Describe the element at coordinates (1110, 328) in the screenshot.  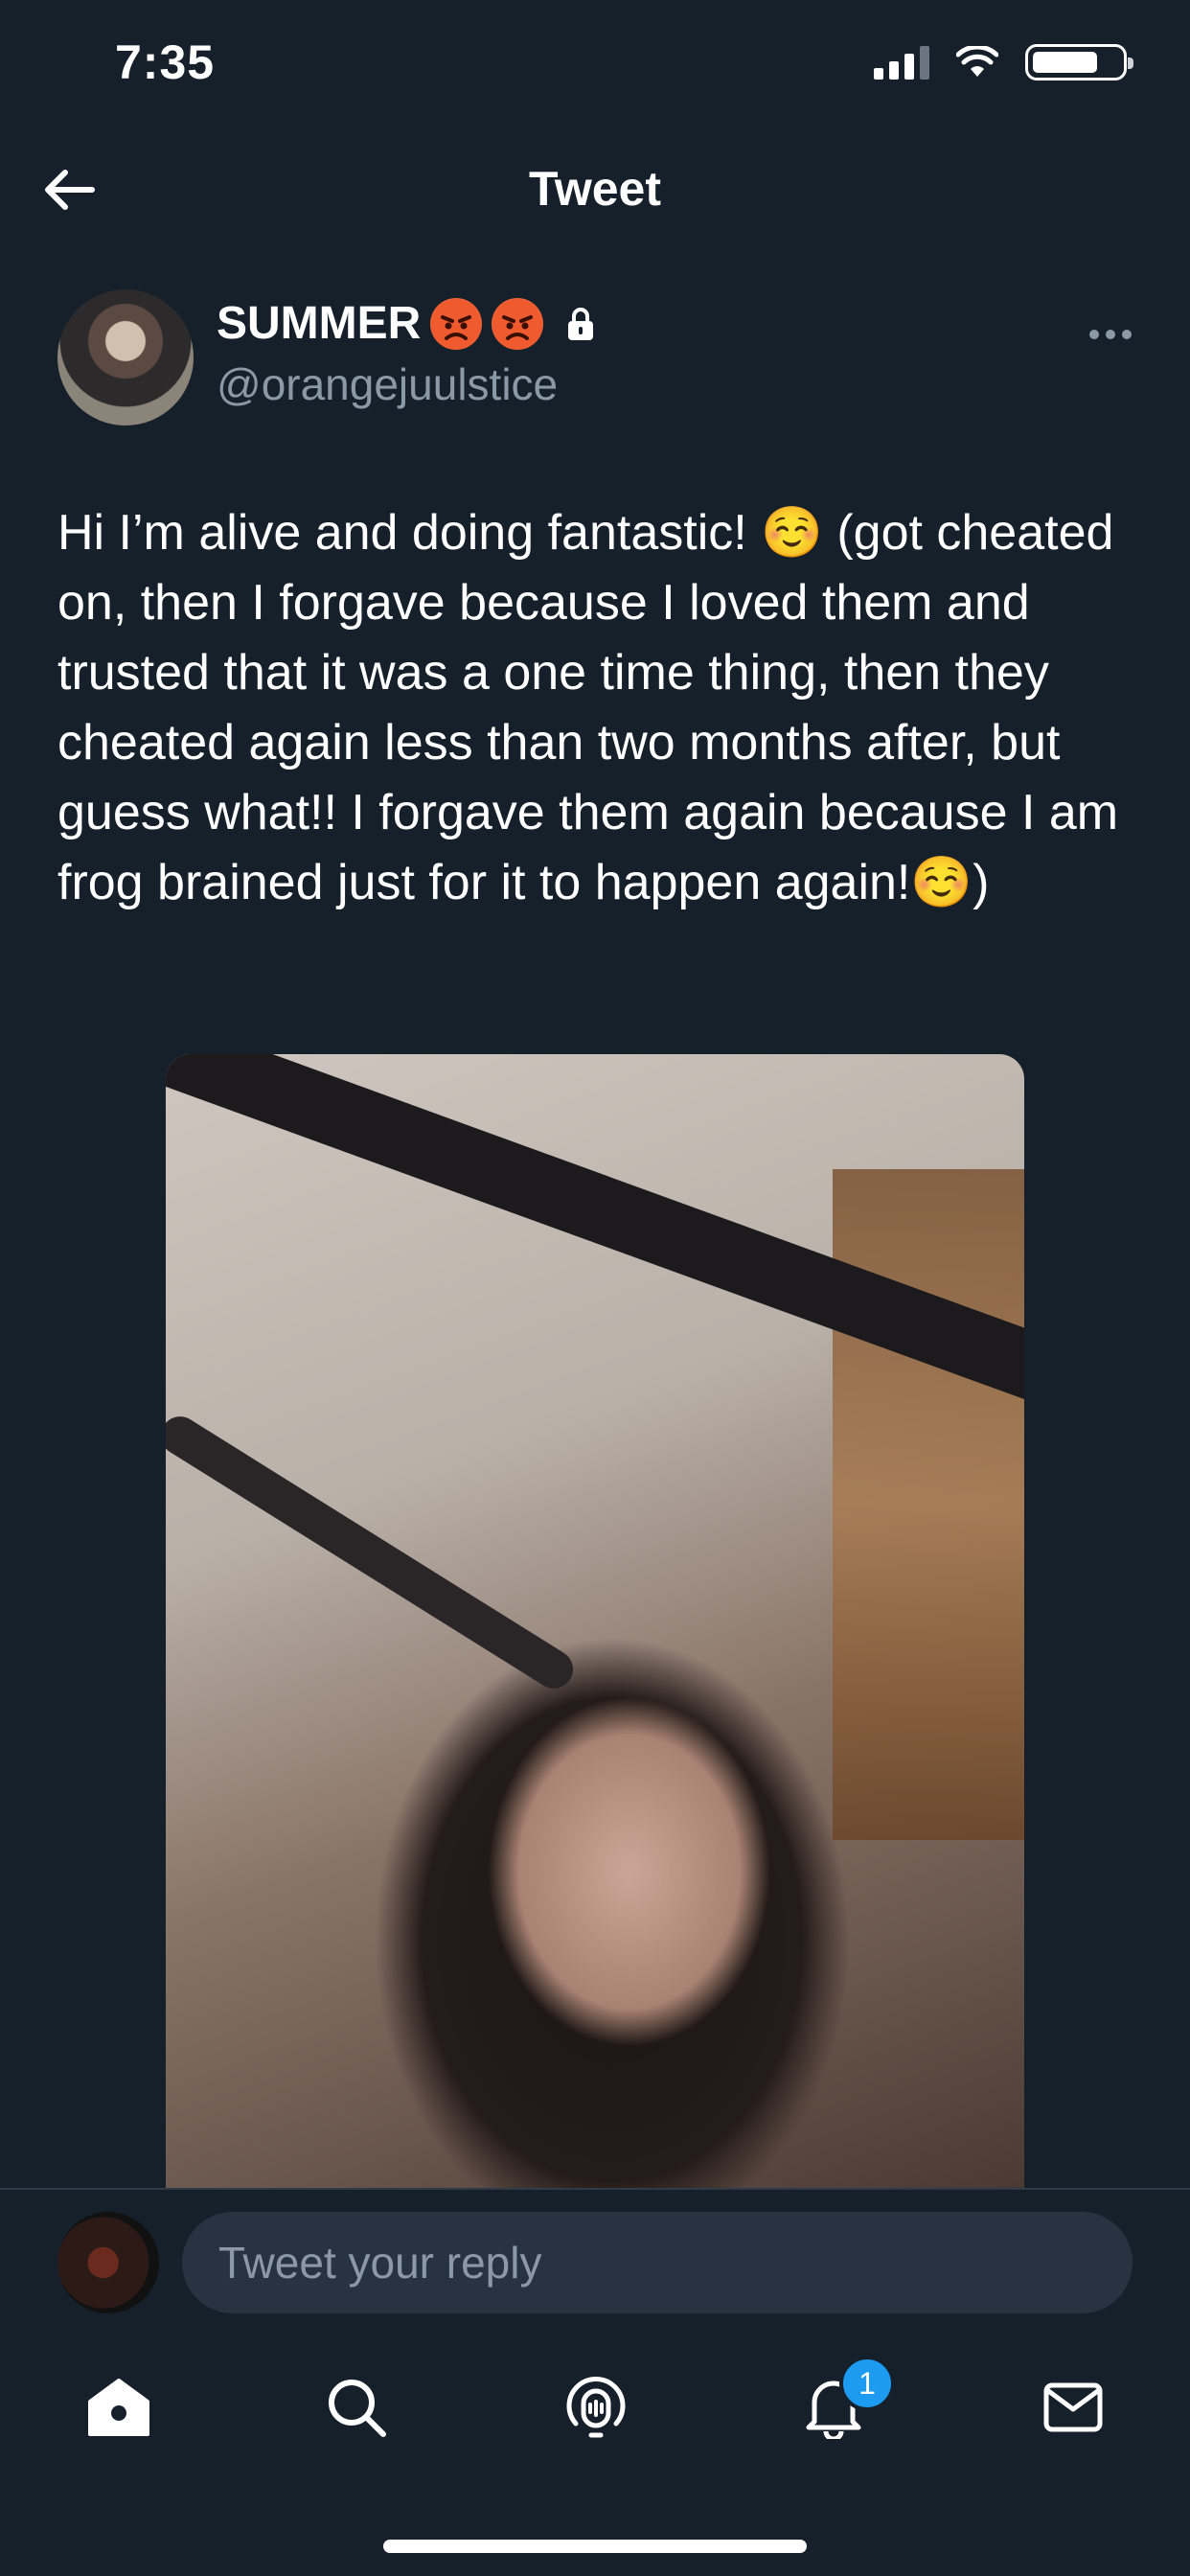
I see `more-options-button` at that location.